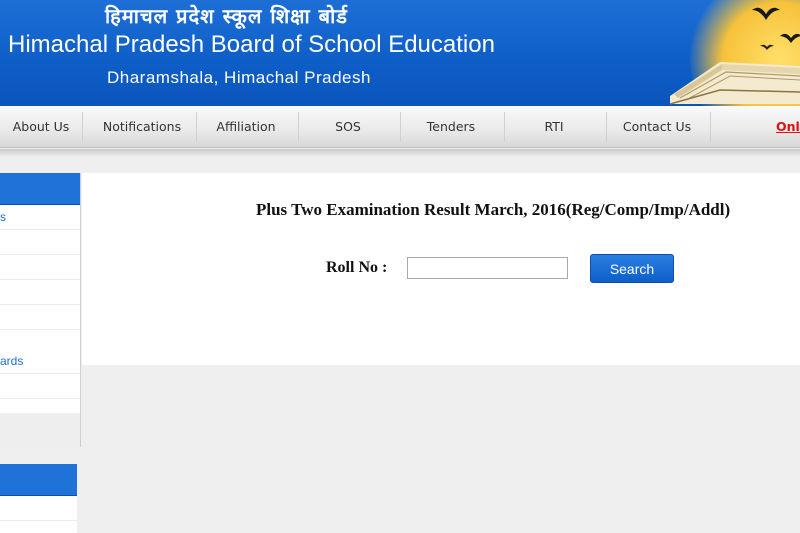 This screenshot has width=800, height=533. I want to click on nav-affiliation: Affiliation, so click(246, 127).